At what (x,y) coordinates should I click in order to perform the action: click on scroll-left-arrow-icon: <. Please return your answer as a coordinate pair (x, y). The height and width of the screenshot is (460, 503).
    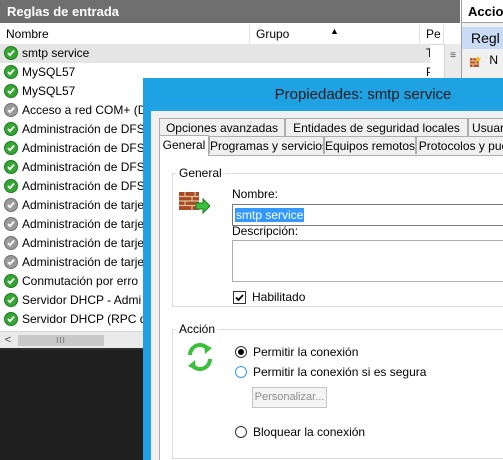
    Looking at the image, I should click on (8, 340).